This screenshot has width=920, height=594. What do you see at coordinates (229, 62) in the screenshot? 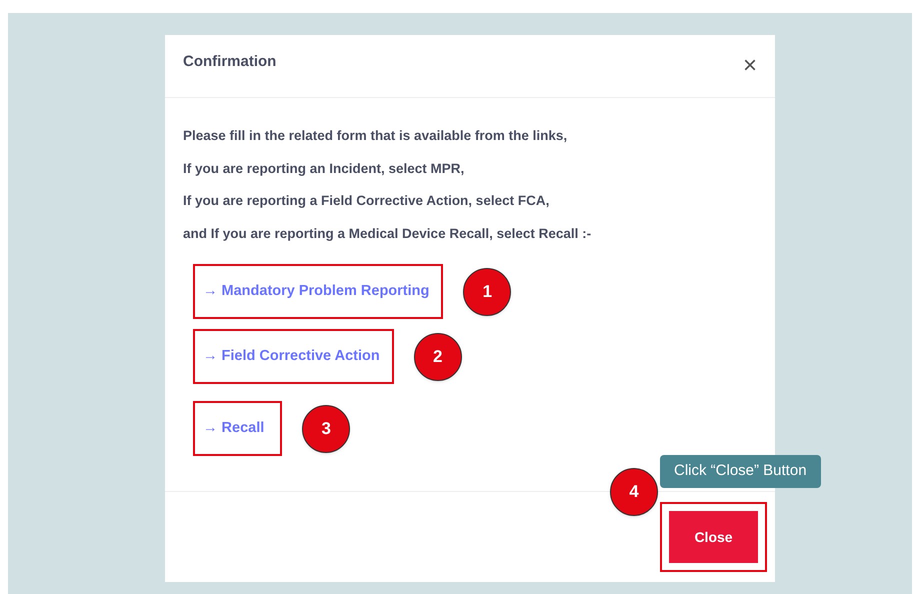
I see `dialog-title: Confirmation` at bounding box center [229, 62].